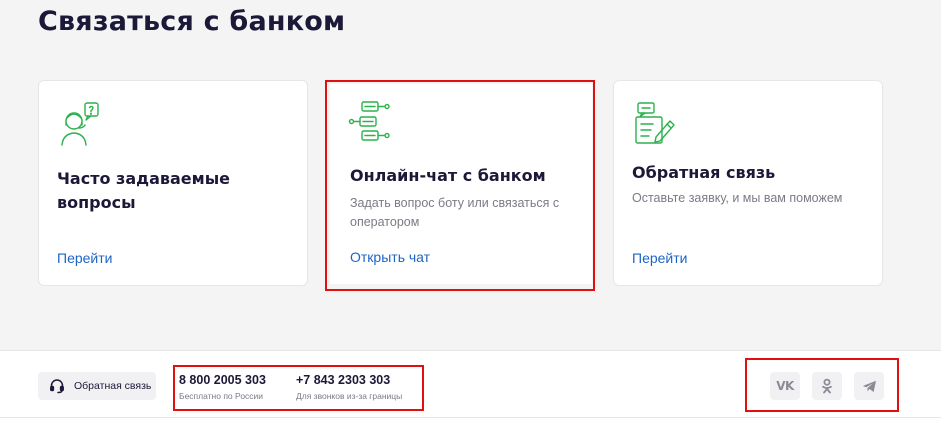  What do you see at coordinates (349, 380) in the screenshot?
I see `phone-abroad-number: +7 843 2303 303` at bounding box center [349, 380].